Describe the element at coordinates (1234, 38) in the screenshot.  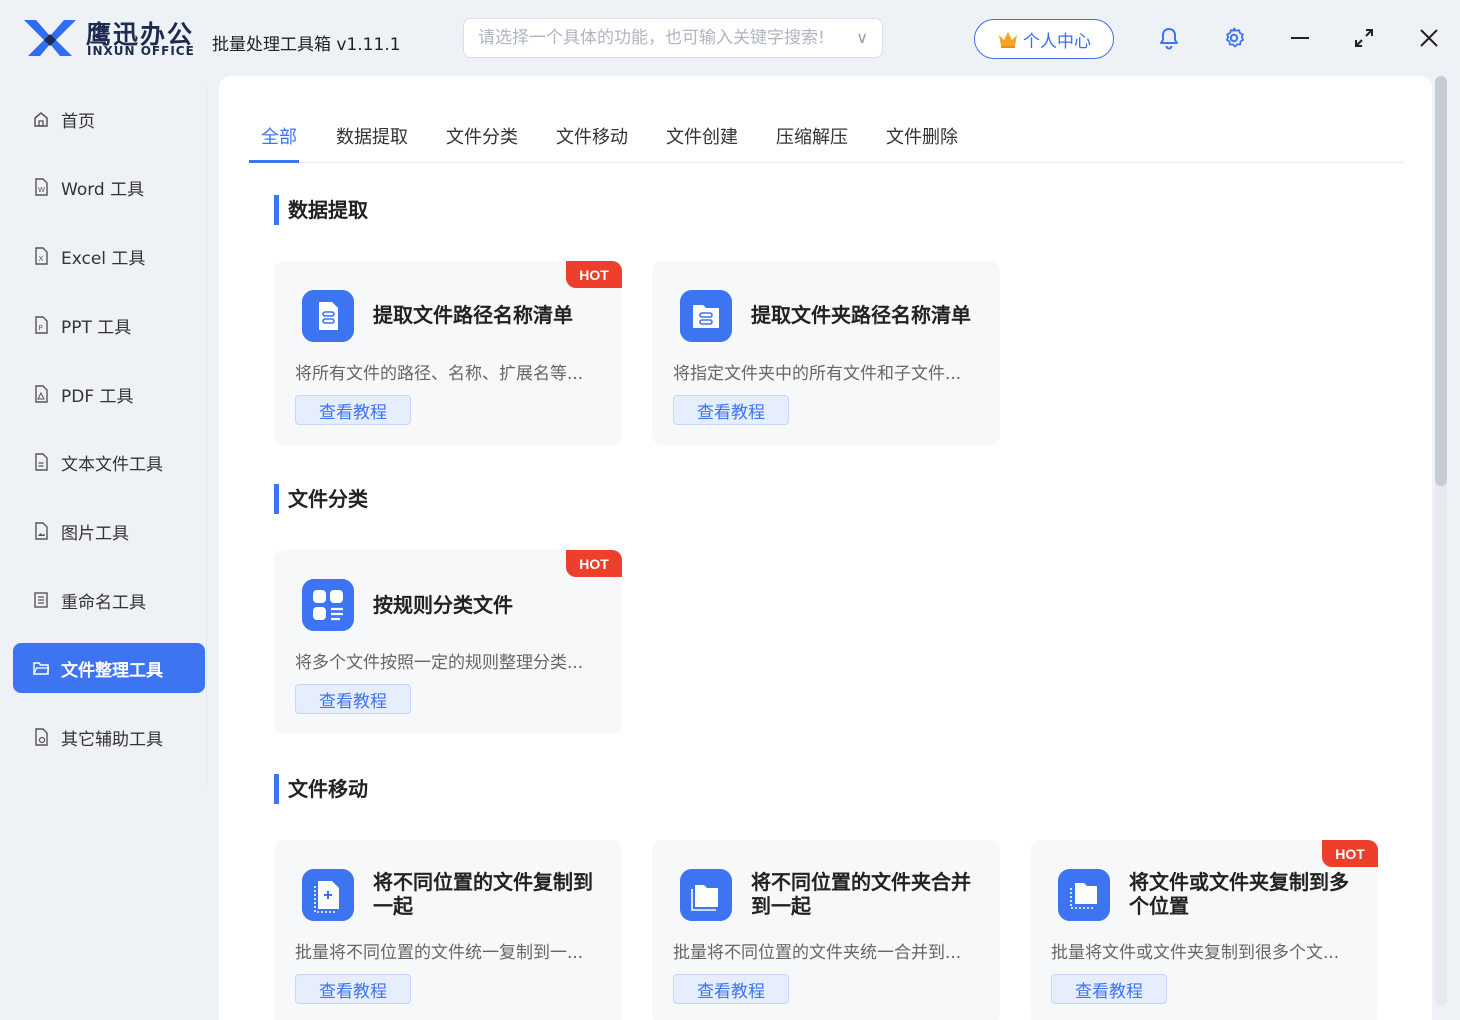
I see `gear-icon` at that location.